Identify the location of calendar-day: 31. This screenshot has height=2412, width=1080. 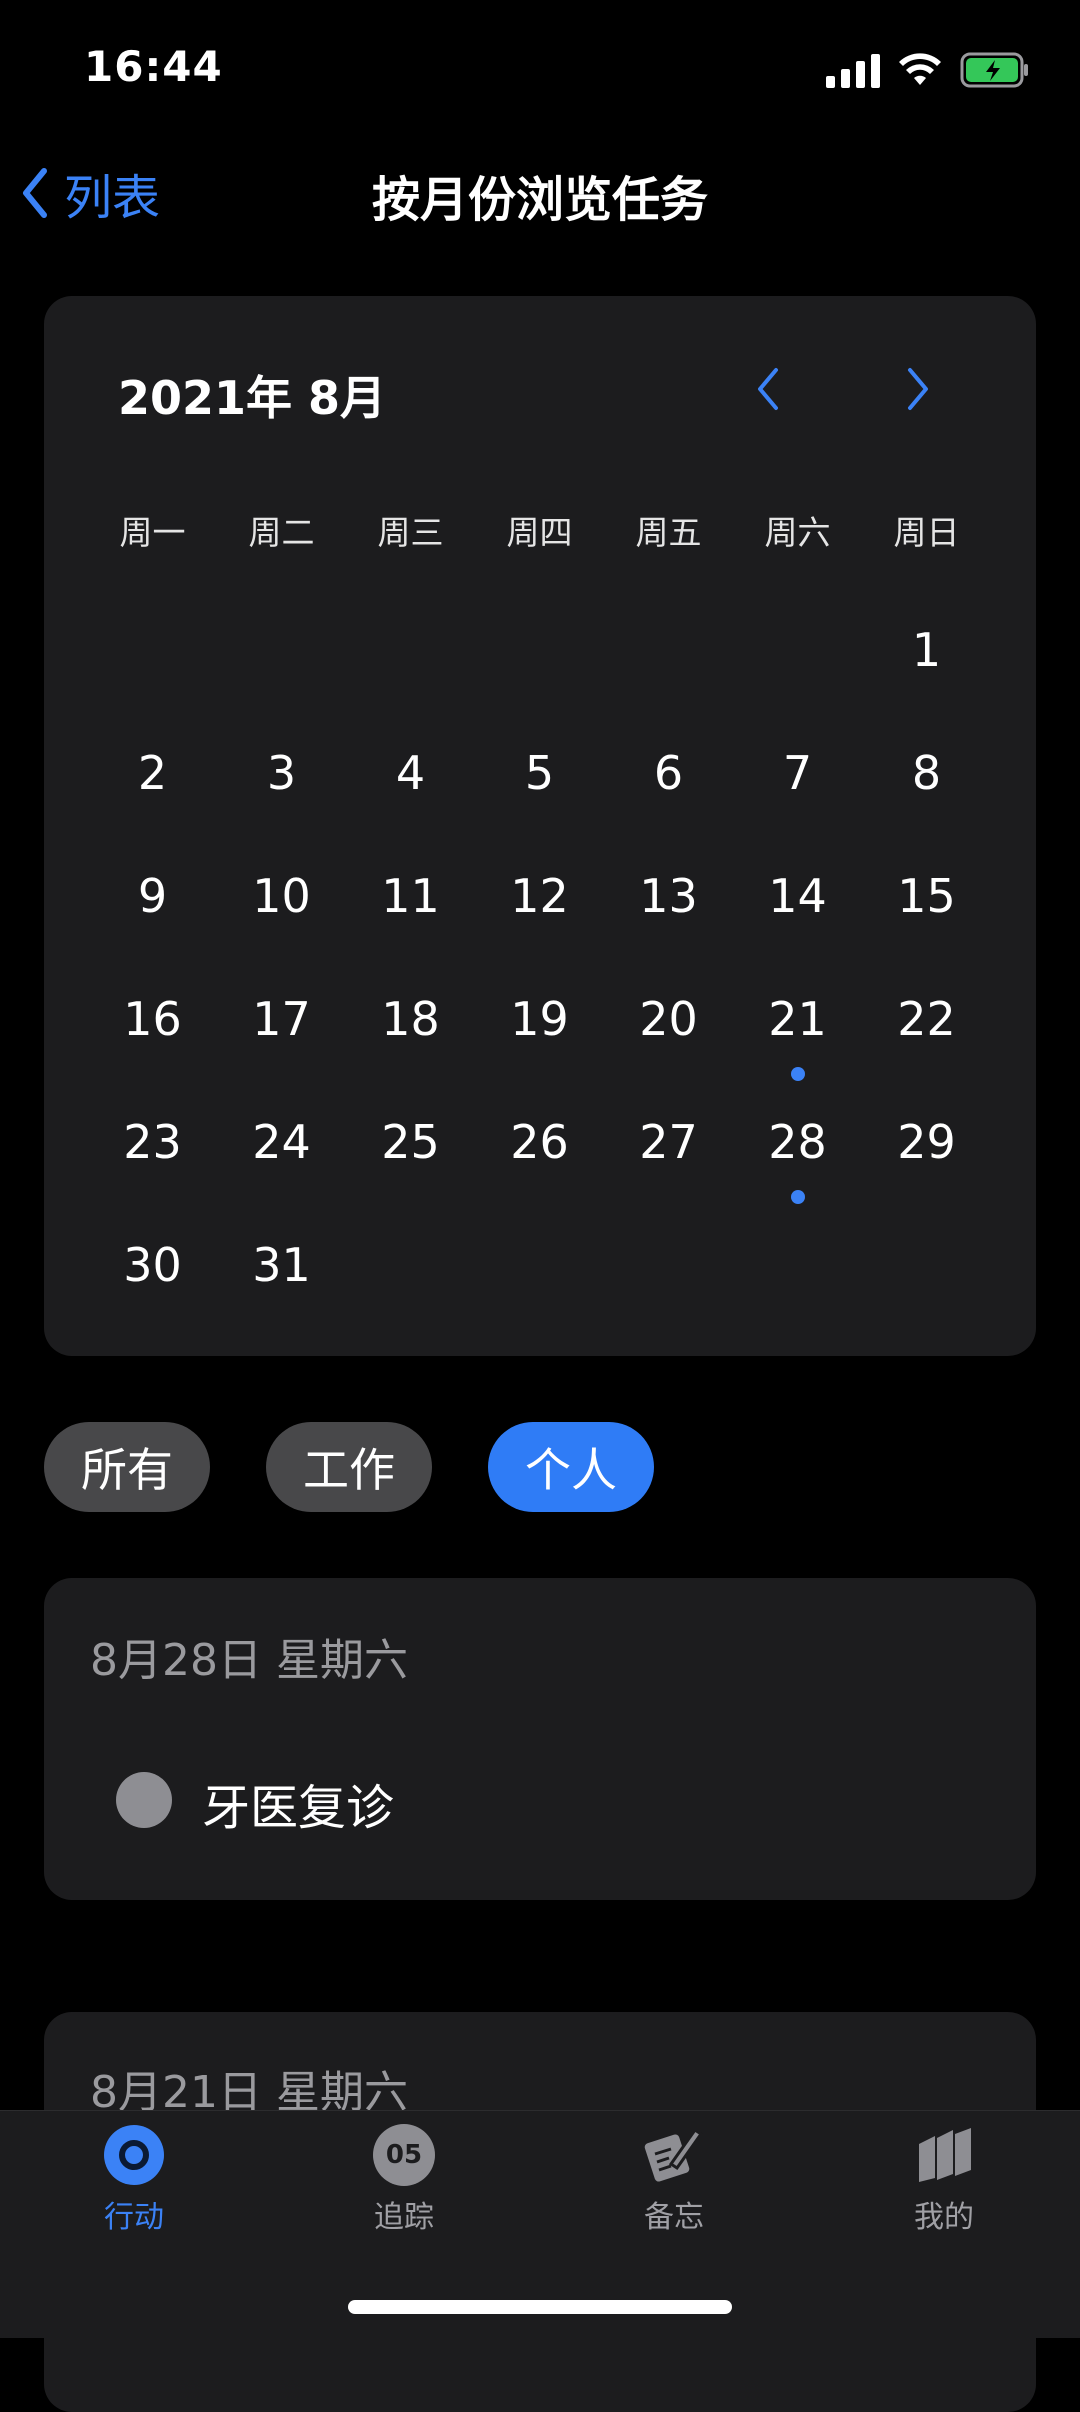
(281, 1294).